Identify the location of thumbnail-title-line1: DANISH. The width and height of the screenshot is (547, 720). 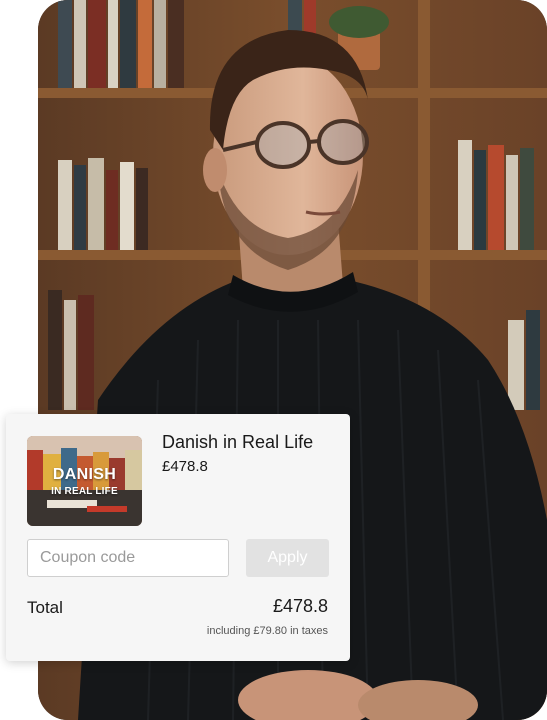
(84, 474).